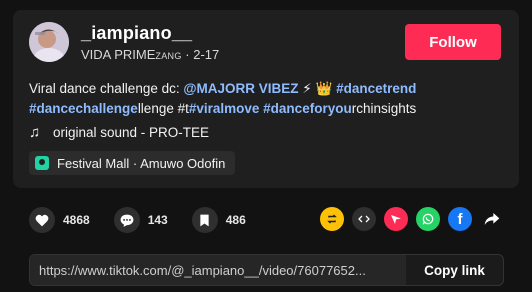 This screenshot has width=532, height=292. What do you see at coordinates (59, 220) in the screenshot?
I see `like-button: 4868` at bounding box center [59, 220].